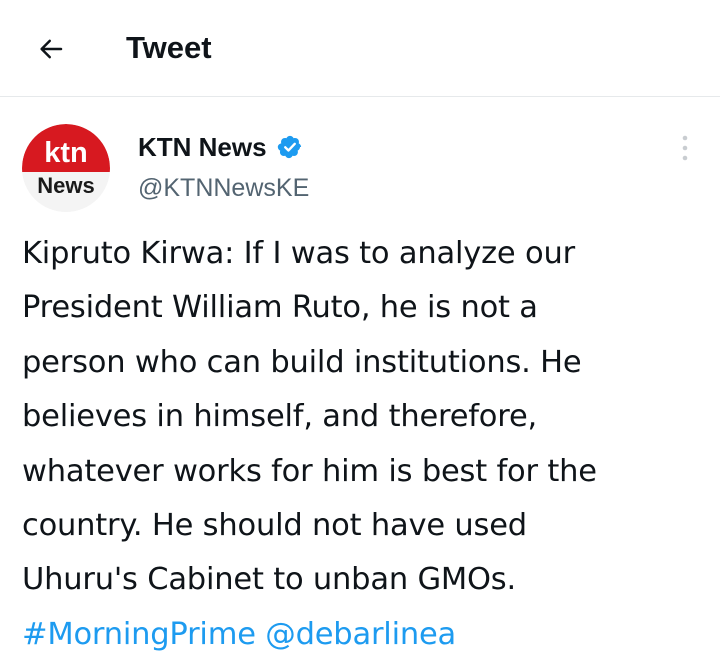 This screenshot has height=662, width=720. What do you see at coordinates (274, 526) in the screenshot?
I see `tweet-text-line: country. He should not have used` at bounding box center [274, 526].